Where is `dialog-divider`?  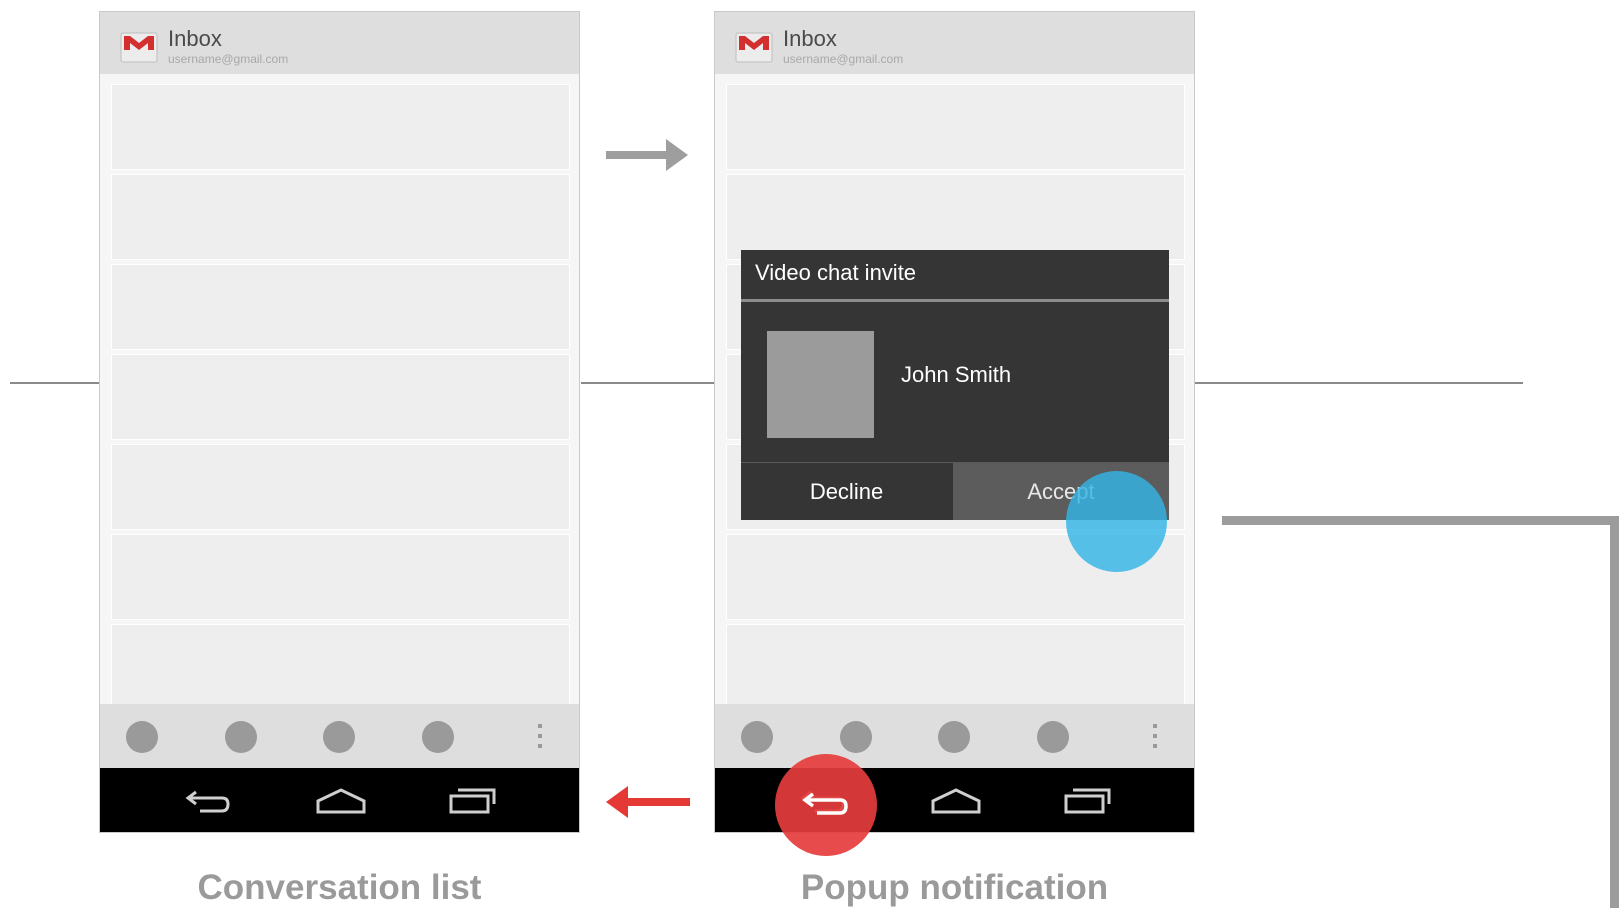
dialog-divider is located at coordinates (955, 300).